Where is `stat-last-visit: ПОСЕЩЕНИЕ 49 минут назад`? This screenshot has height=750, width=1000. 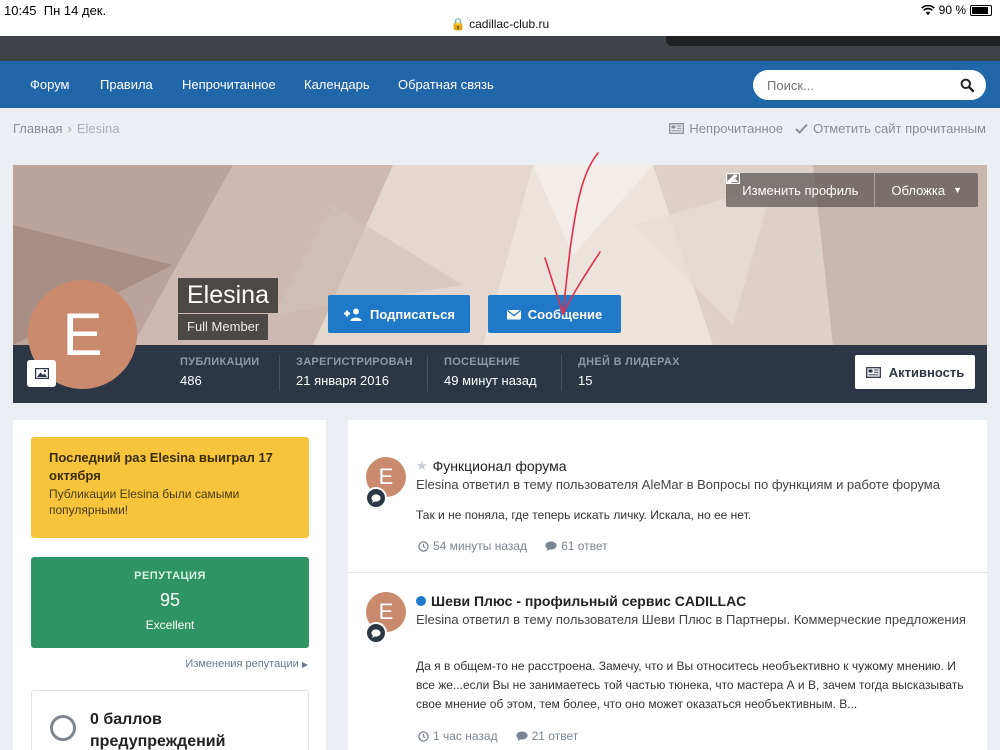
stat-last-visit: ПОСЕЩЕНИЕ 49 минут назад is located at coordinates (490, 372).